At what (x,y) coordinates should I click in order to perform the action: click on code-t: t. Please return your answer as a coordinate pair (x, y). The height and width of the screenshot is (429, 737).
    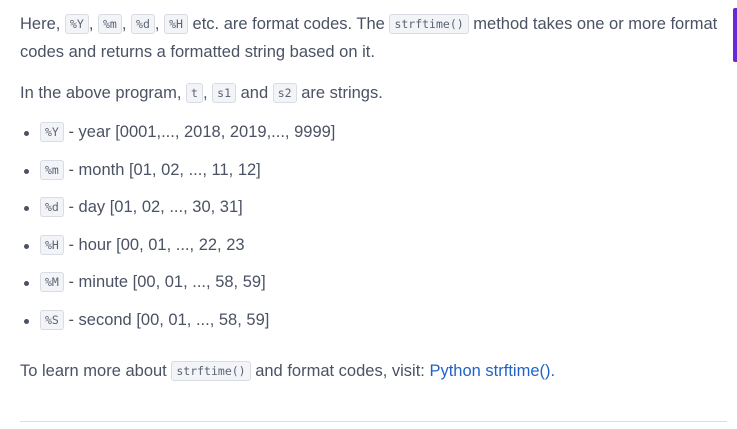
    Looking at the image, I should click on (194, 93).